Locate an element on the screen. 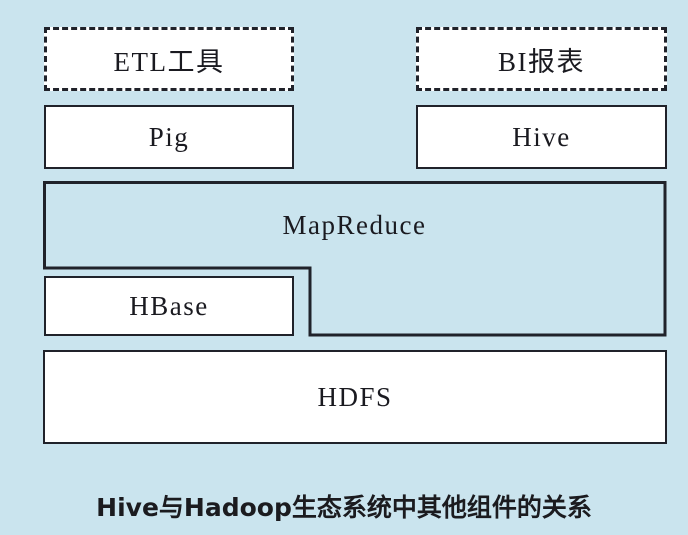 The height and width of the screenshot is (535, 688). node-mapreduce-label-text: MapReduce is located at coordinates (354, 224).